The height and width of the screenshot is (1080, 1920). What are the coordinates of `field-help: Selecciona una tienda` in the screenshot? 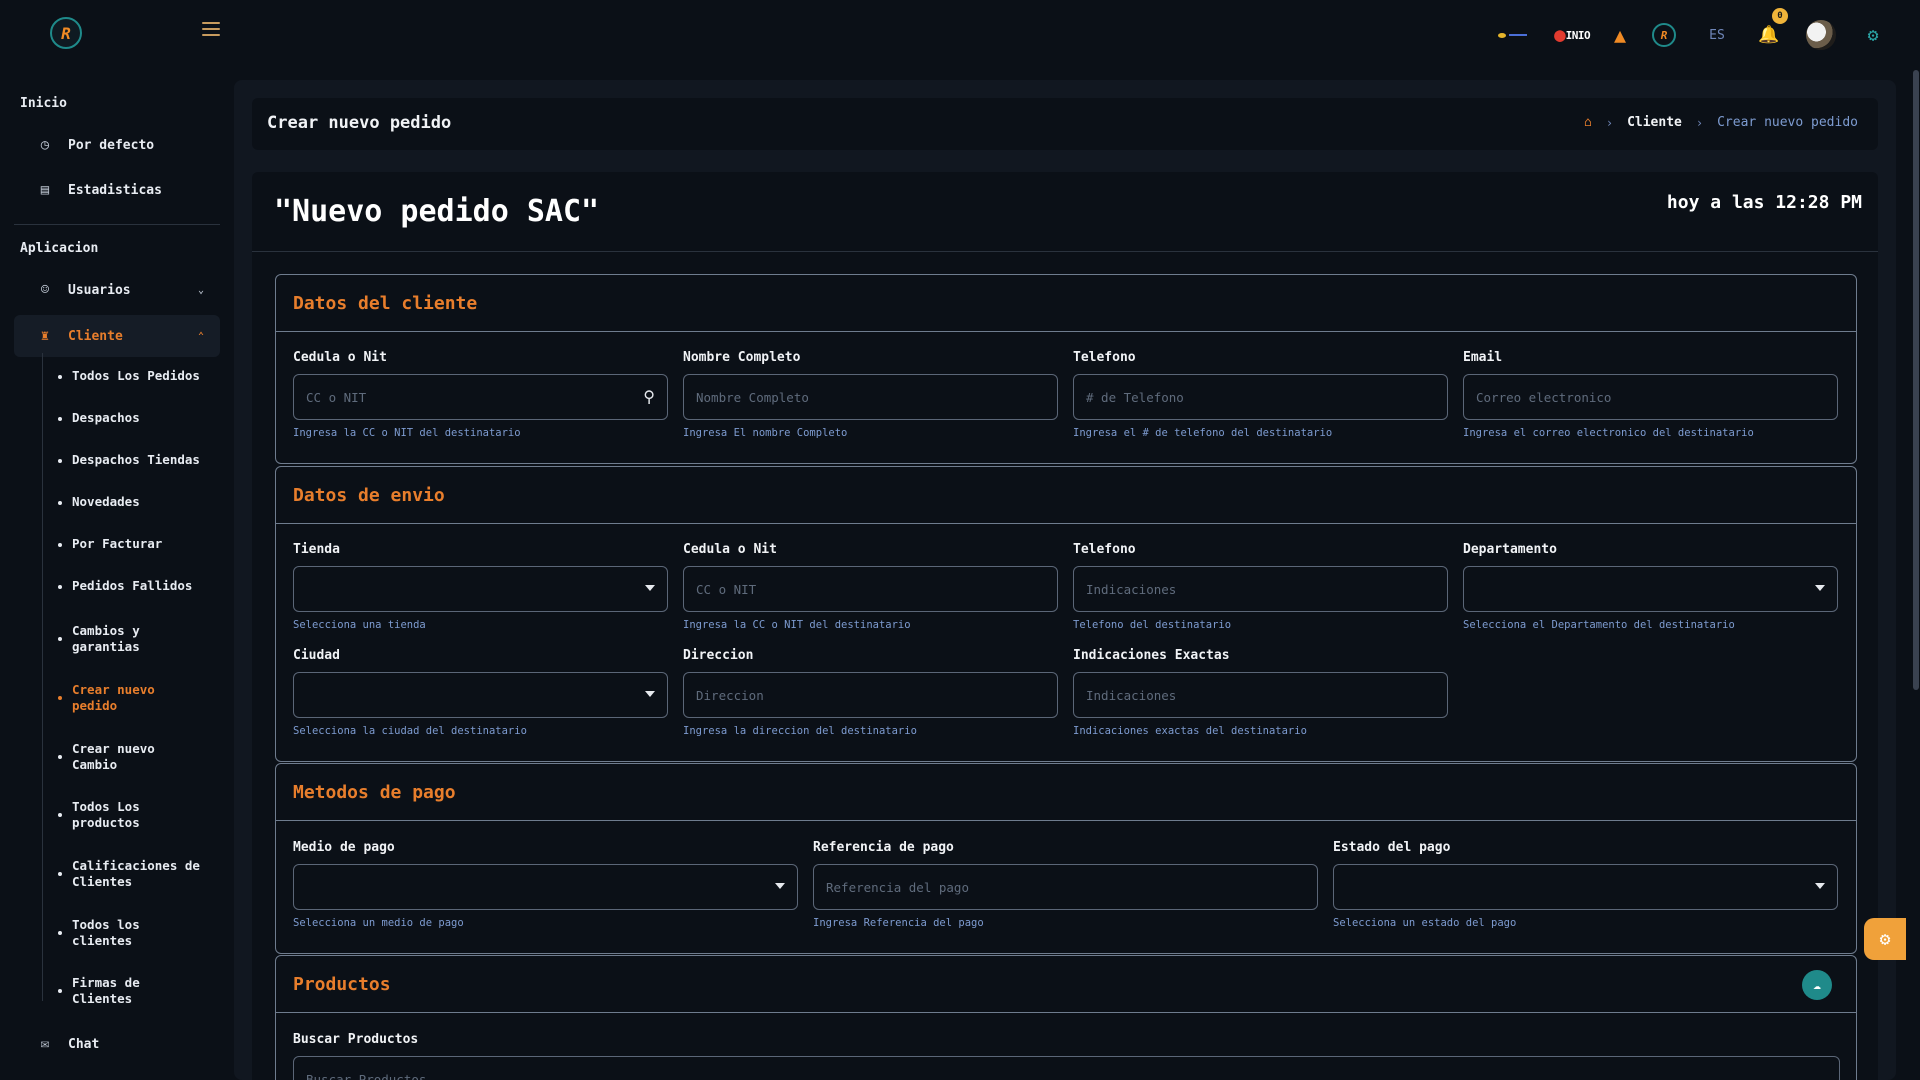 It's located at (359, 625).